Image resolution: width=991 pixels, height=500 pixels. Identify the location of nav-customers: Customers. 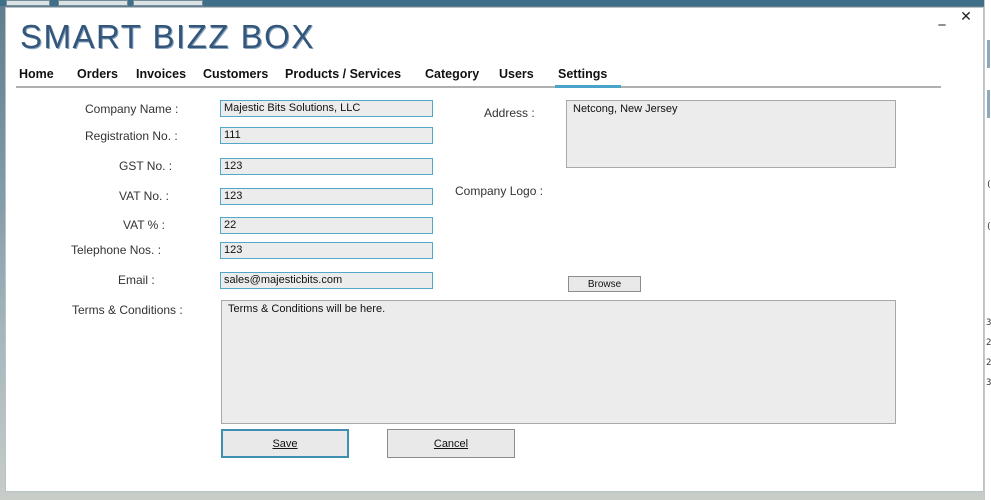
(235, 74).